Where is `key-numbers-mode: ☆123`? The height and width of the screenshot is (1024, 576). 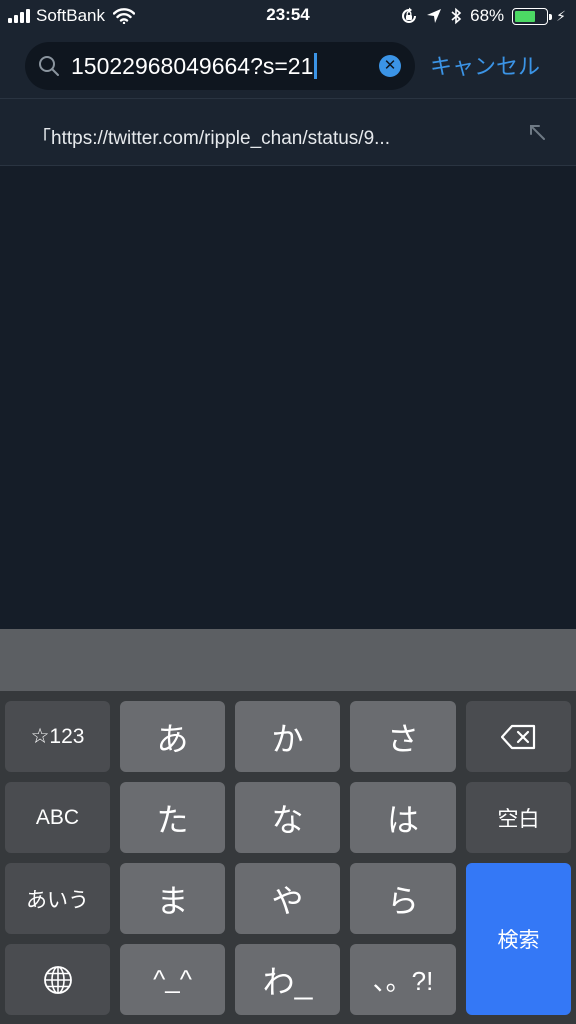
key-numbers-mode: ☆123 is located at coordinates (57, 736).